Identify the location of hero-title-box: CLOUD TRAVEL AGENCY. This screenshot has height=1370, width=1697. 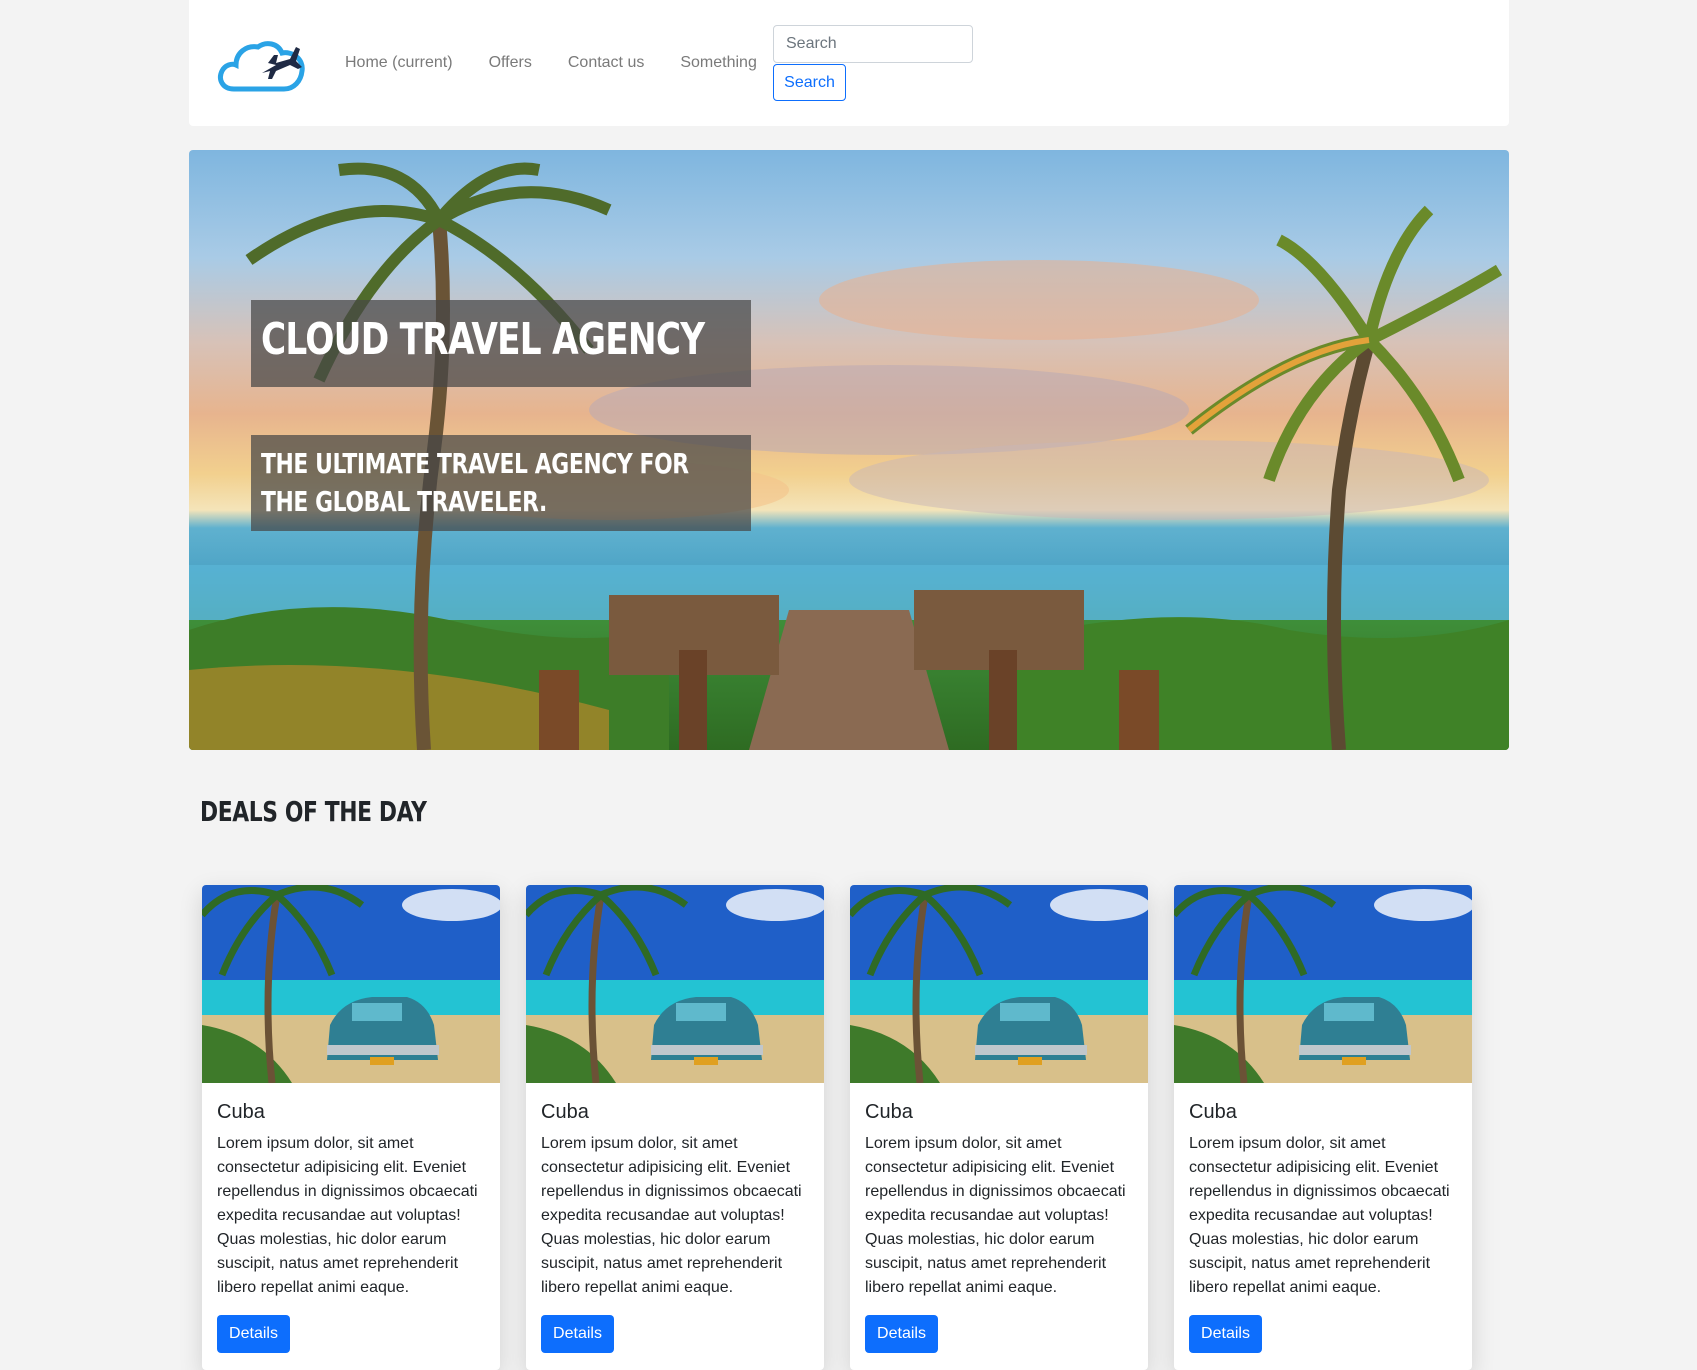
(501, 343).